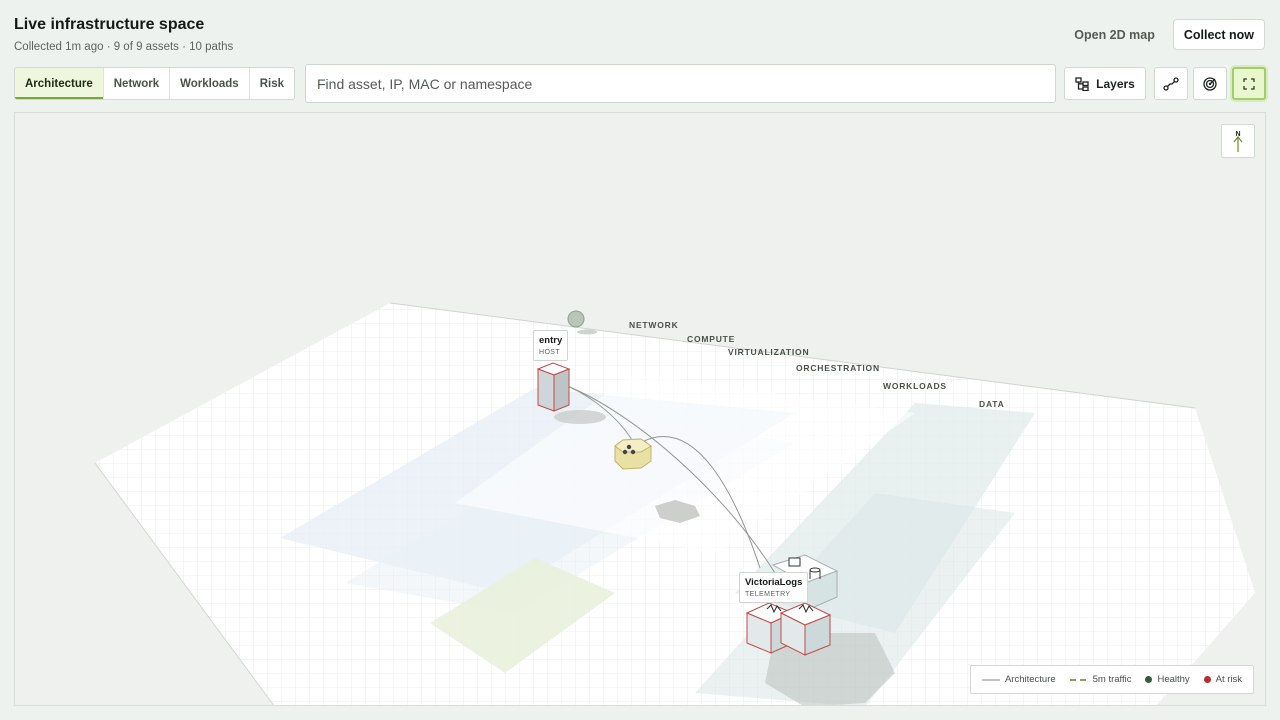 This screenshot has width=1280, height=720. What do you see at coordinates (1114, 35) in the screenshot?
I see `open-2d-map-button: Open 2D map` at bounding box center [1114, 35].